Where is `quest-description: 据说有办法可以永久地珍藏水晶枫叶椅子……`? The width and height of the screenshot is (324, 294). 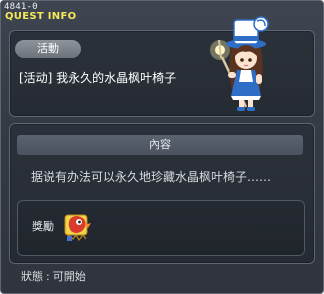
quest-description: 据说有办法可以永久地珍藏水晶枫叶椅子…… is located at coordinates (151, 177).